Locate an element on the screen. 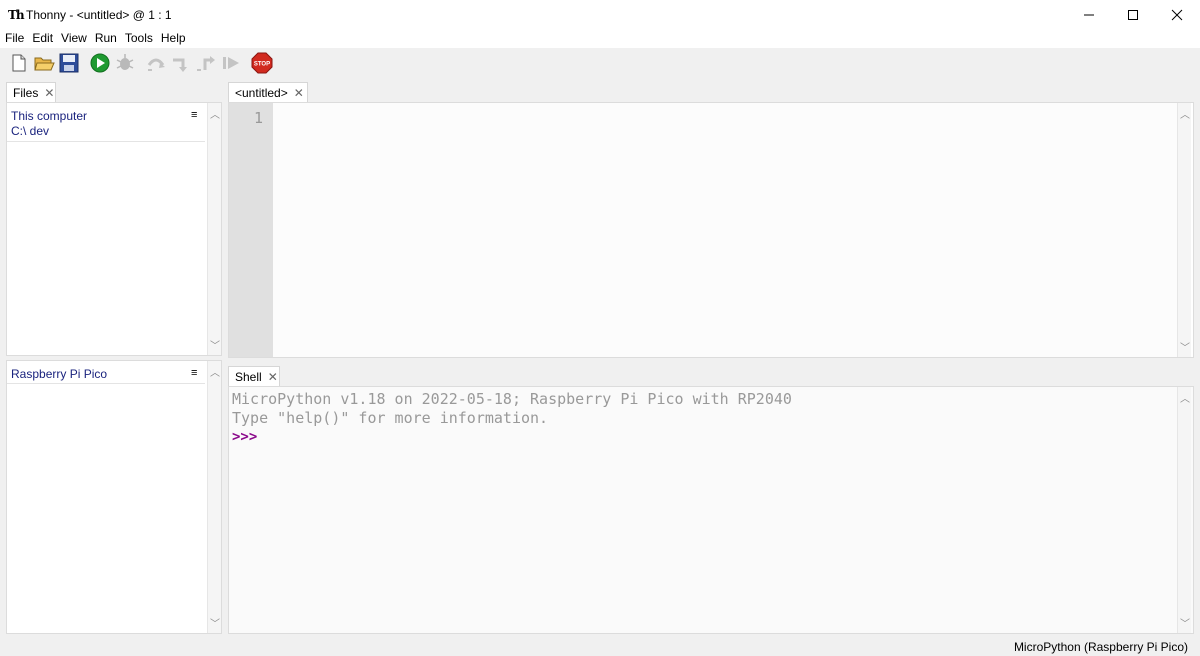 This screenshot has width=1200, height=656. new-file-button is located at coordinates (19, 63).